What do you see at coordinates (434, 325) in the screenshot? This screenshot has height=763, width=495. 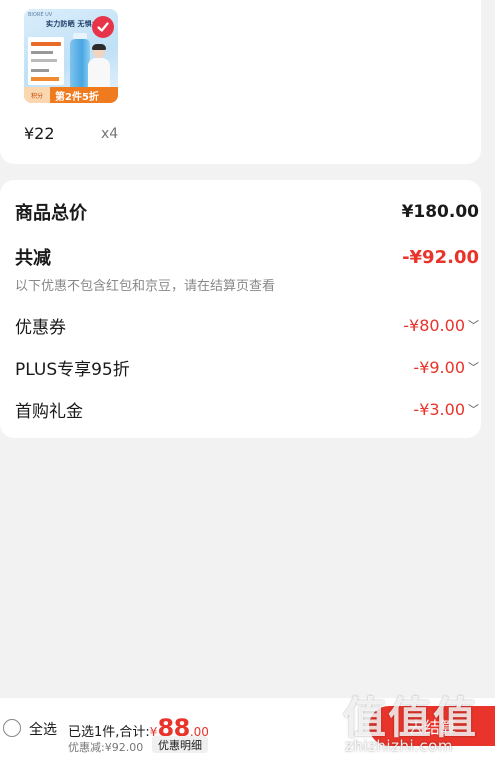 I see `discount-item-value: -¥80.00` at bounding box center [434, 325].